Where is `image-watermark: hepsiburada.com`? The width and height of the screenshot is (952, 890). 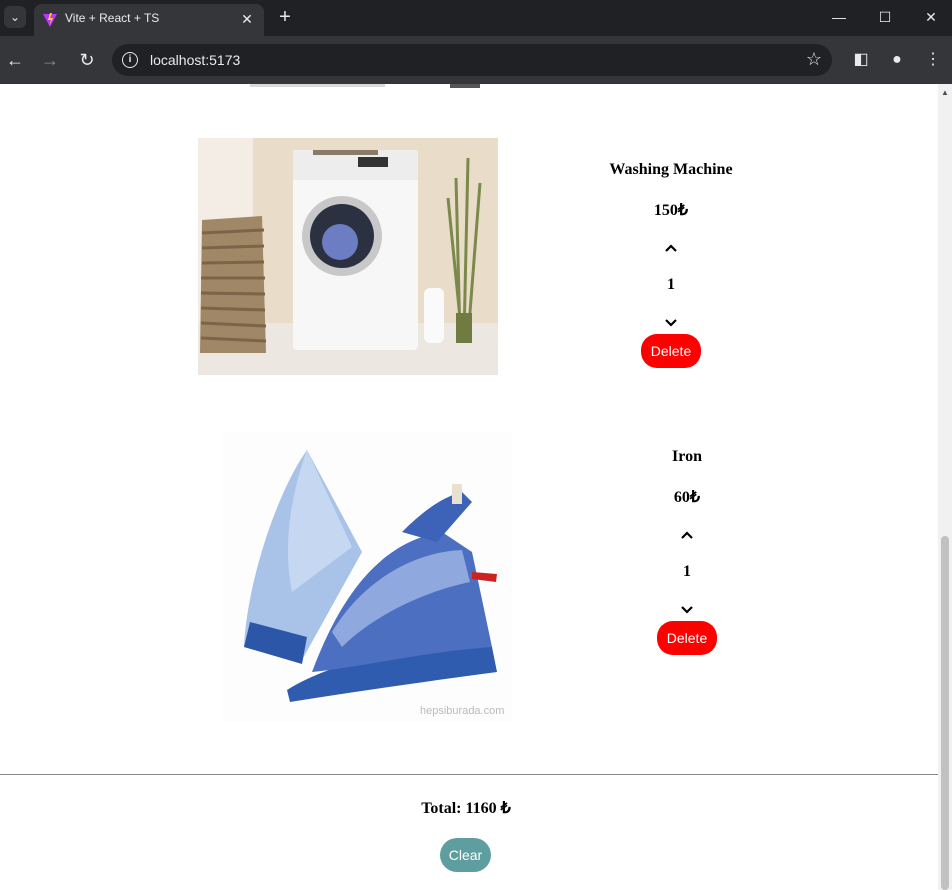 image-watermark: hepsiburada.com is located at coordinates (462, 711).